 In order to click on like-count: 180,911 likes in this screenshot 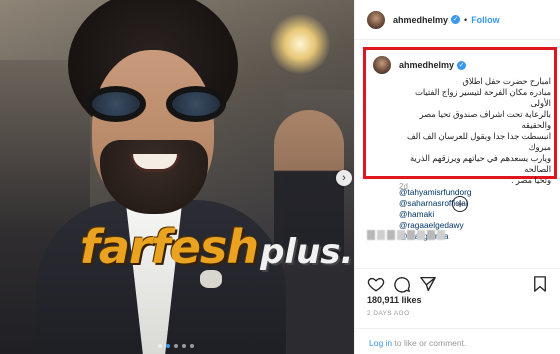, I will do `click(394, 300)`.